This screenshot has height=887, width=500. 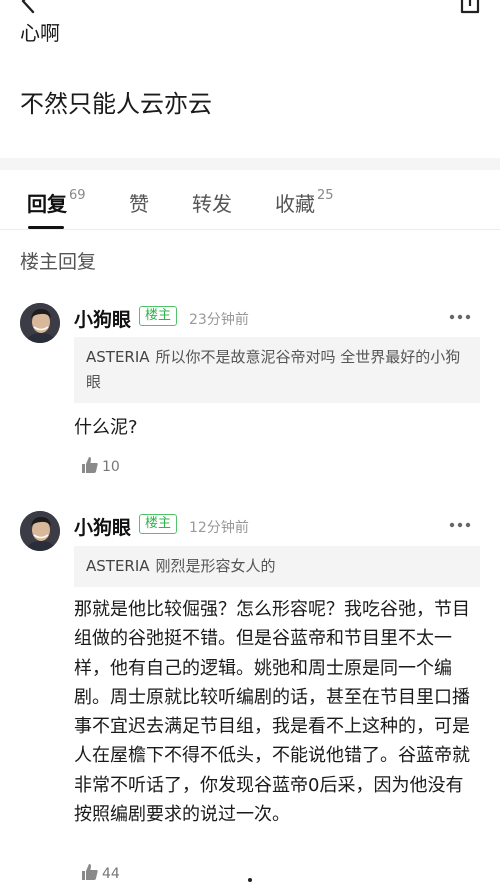 What do you see at coordinates (58, 262) in the screenshot?
I see `section-title: 楼主回复` at bounding box center [58, 262].